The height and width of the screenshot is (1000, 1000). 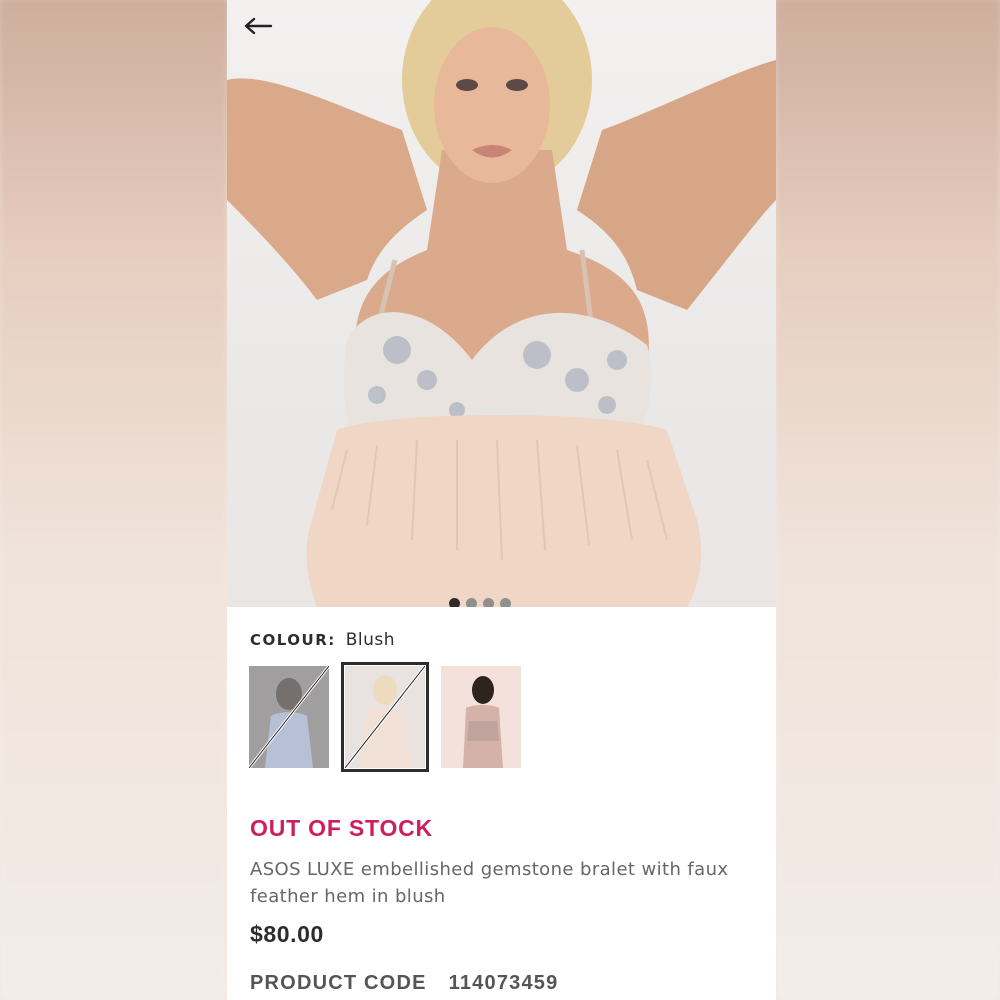 I want to click on product-price: $80.00, so click(x=287, y=934).